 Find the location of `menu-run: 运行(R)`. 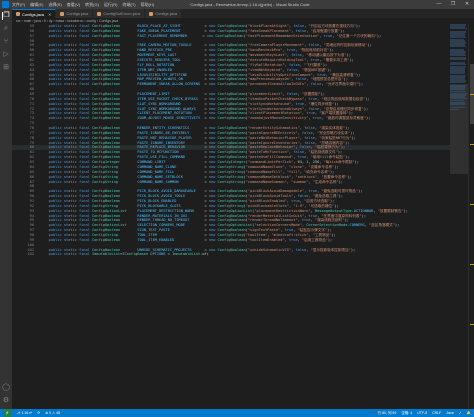

menu-run: 运行(R) is located at coordinates (111, 4).